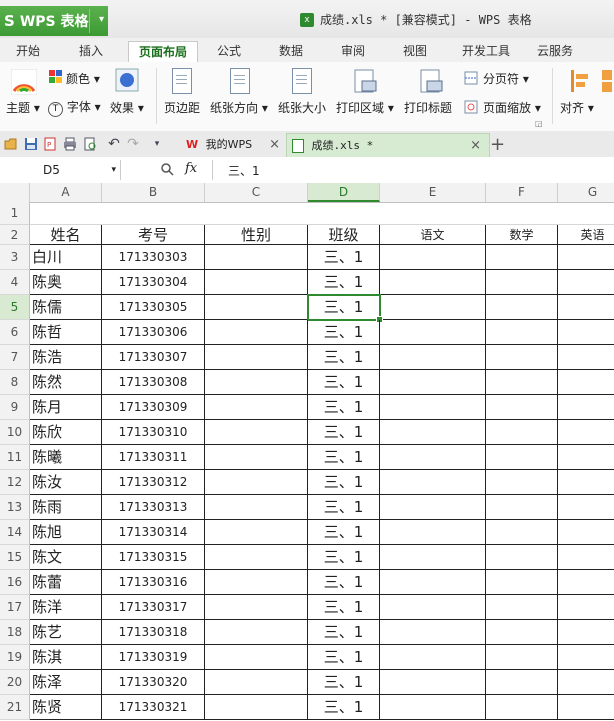 This screenshot has width=614, height=721. What do you see at coordinates (428, 107) in the screenshot?
I see `print-title-button: 打印标题` at bounding box center [428, 107].